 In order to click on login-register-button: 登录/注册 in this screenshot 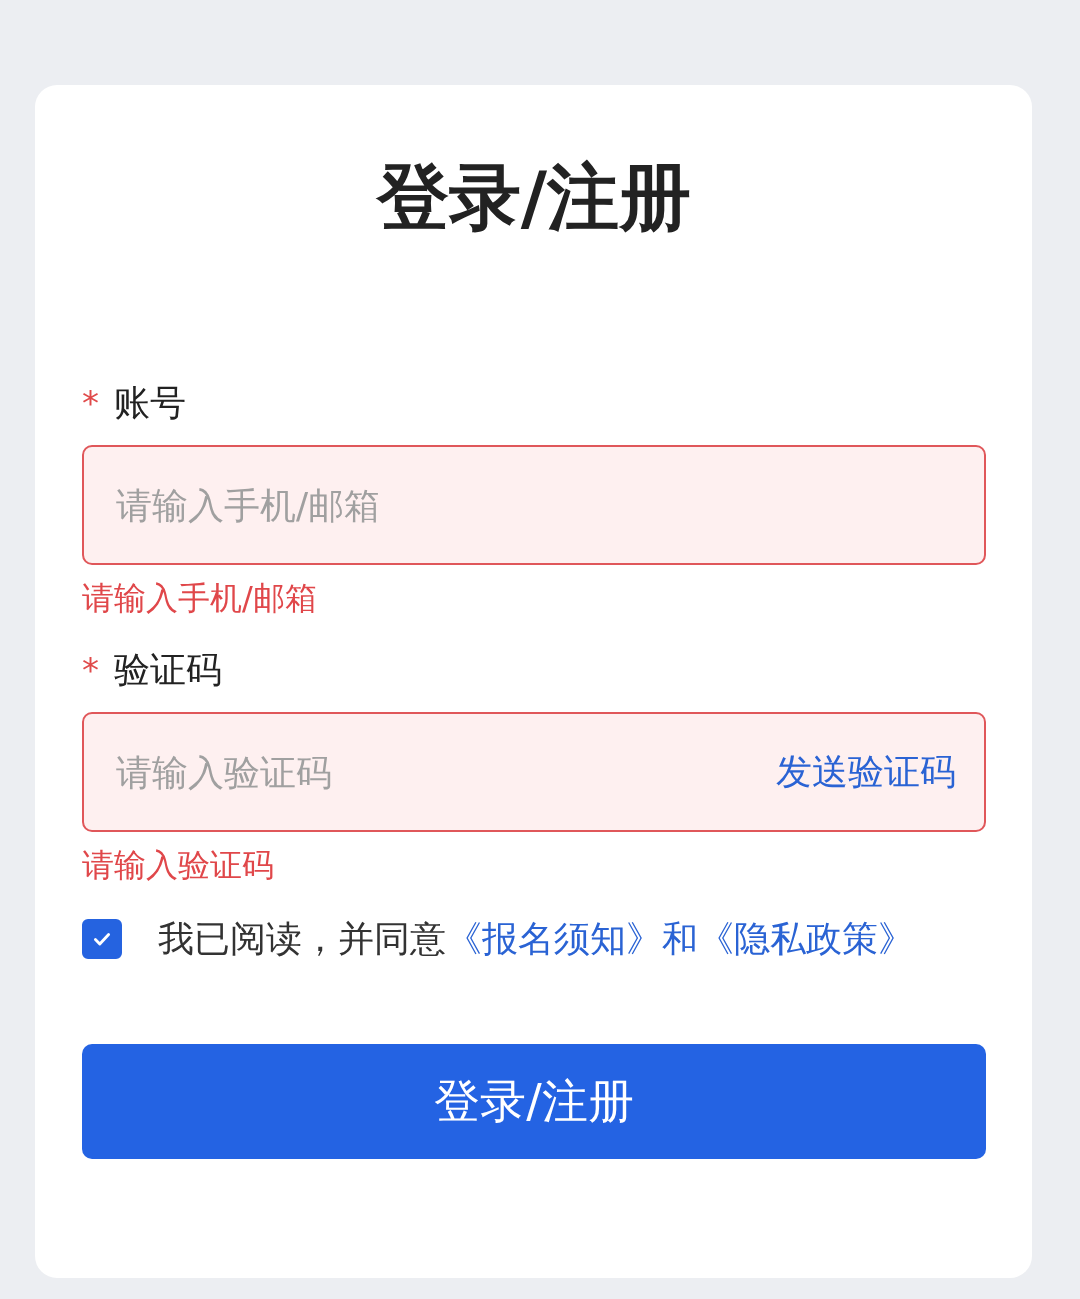, I will do `click(534, 1101)`.